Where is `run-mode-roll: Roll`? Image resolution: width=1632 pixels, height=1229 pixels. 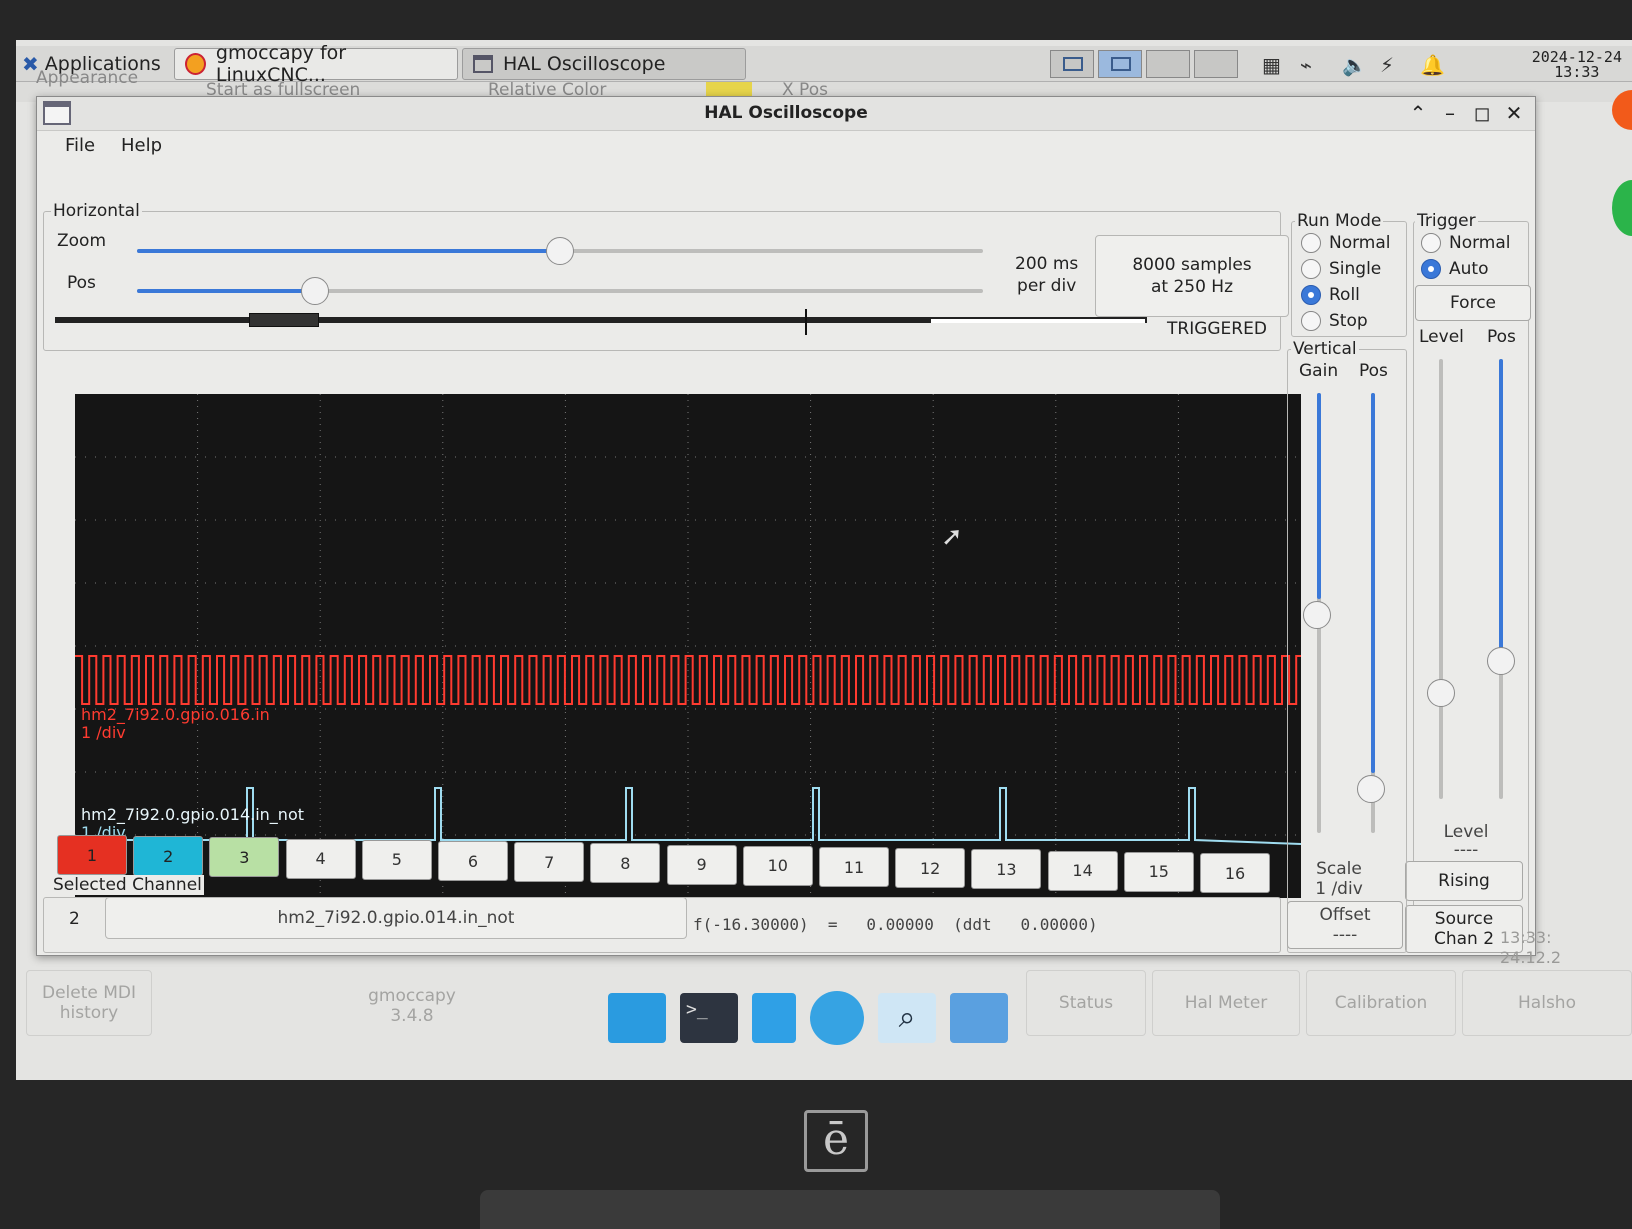 run-mode-roll: Roll is located at coordinates (1330, 295).